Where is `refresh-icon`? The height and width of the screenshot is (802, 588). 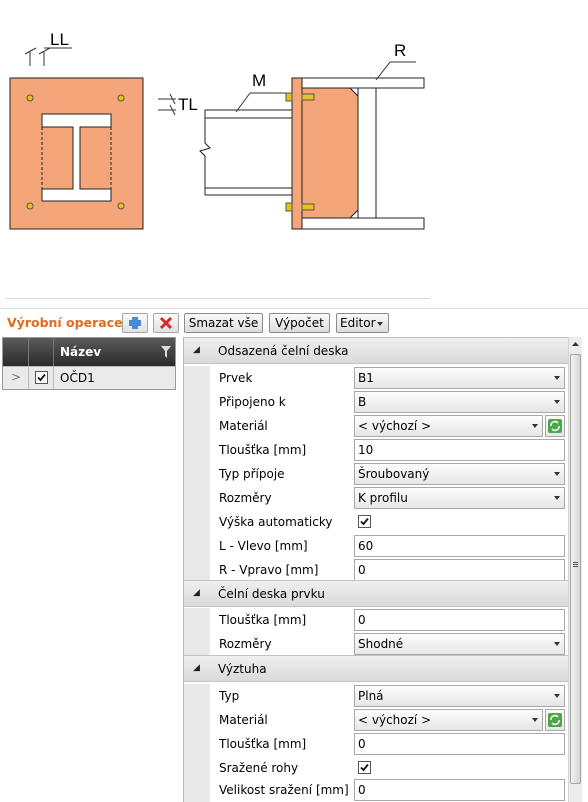
refresh-icon is located at coordinates (555, 426).